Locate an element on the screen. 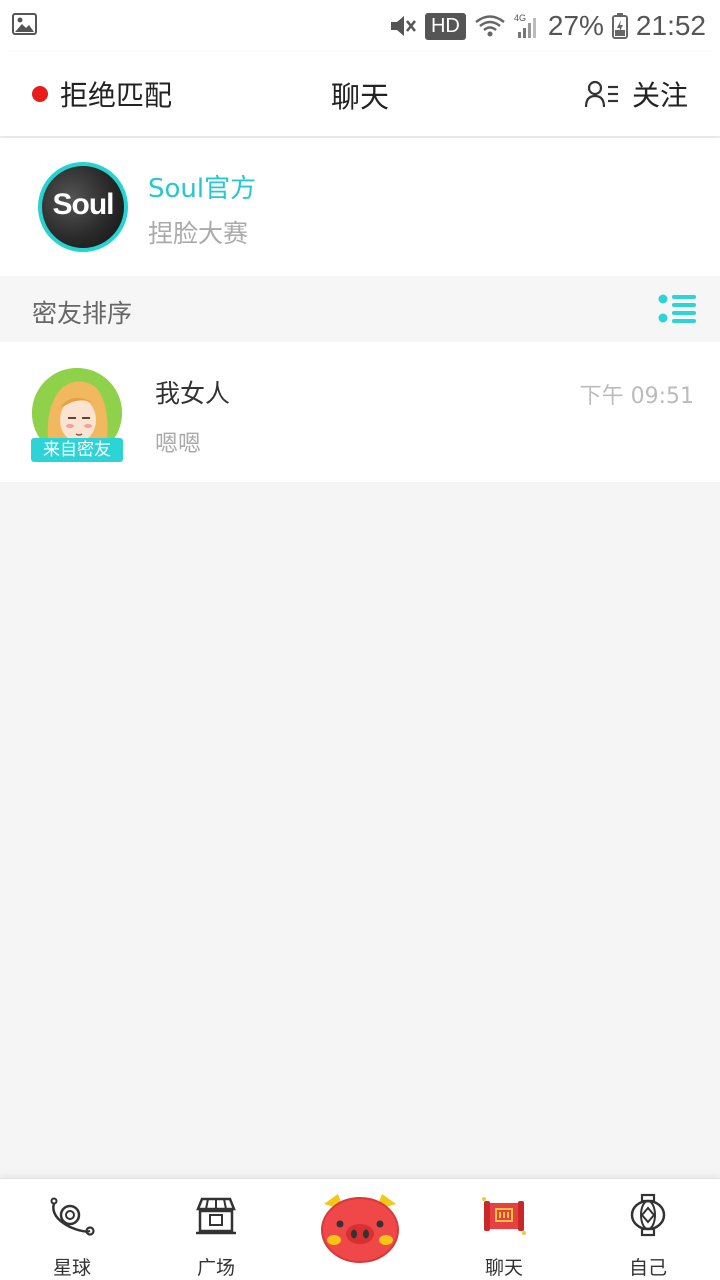 This screenshot has height=1280, width=720. mute-icon is located at coordinates (403, 26).